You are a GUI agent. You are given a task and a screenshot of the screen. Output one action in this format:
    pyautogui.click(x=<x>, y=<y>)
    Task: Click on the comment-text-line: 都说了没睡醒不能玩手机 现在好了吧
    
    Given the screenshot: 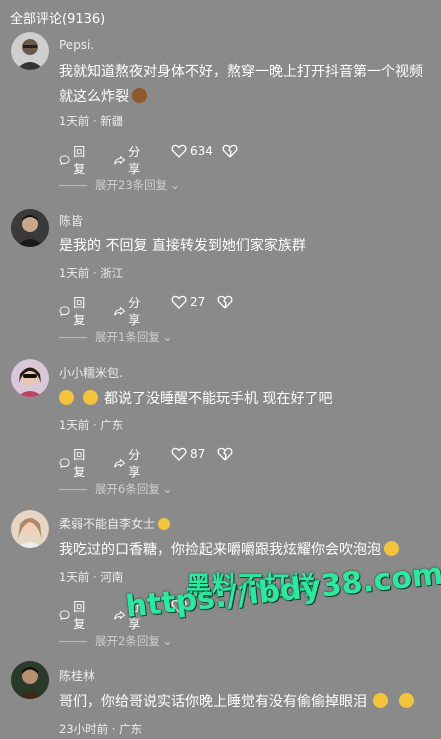 What is the action you would take?
    pyautogui.click(x=218, y=399)
    